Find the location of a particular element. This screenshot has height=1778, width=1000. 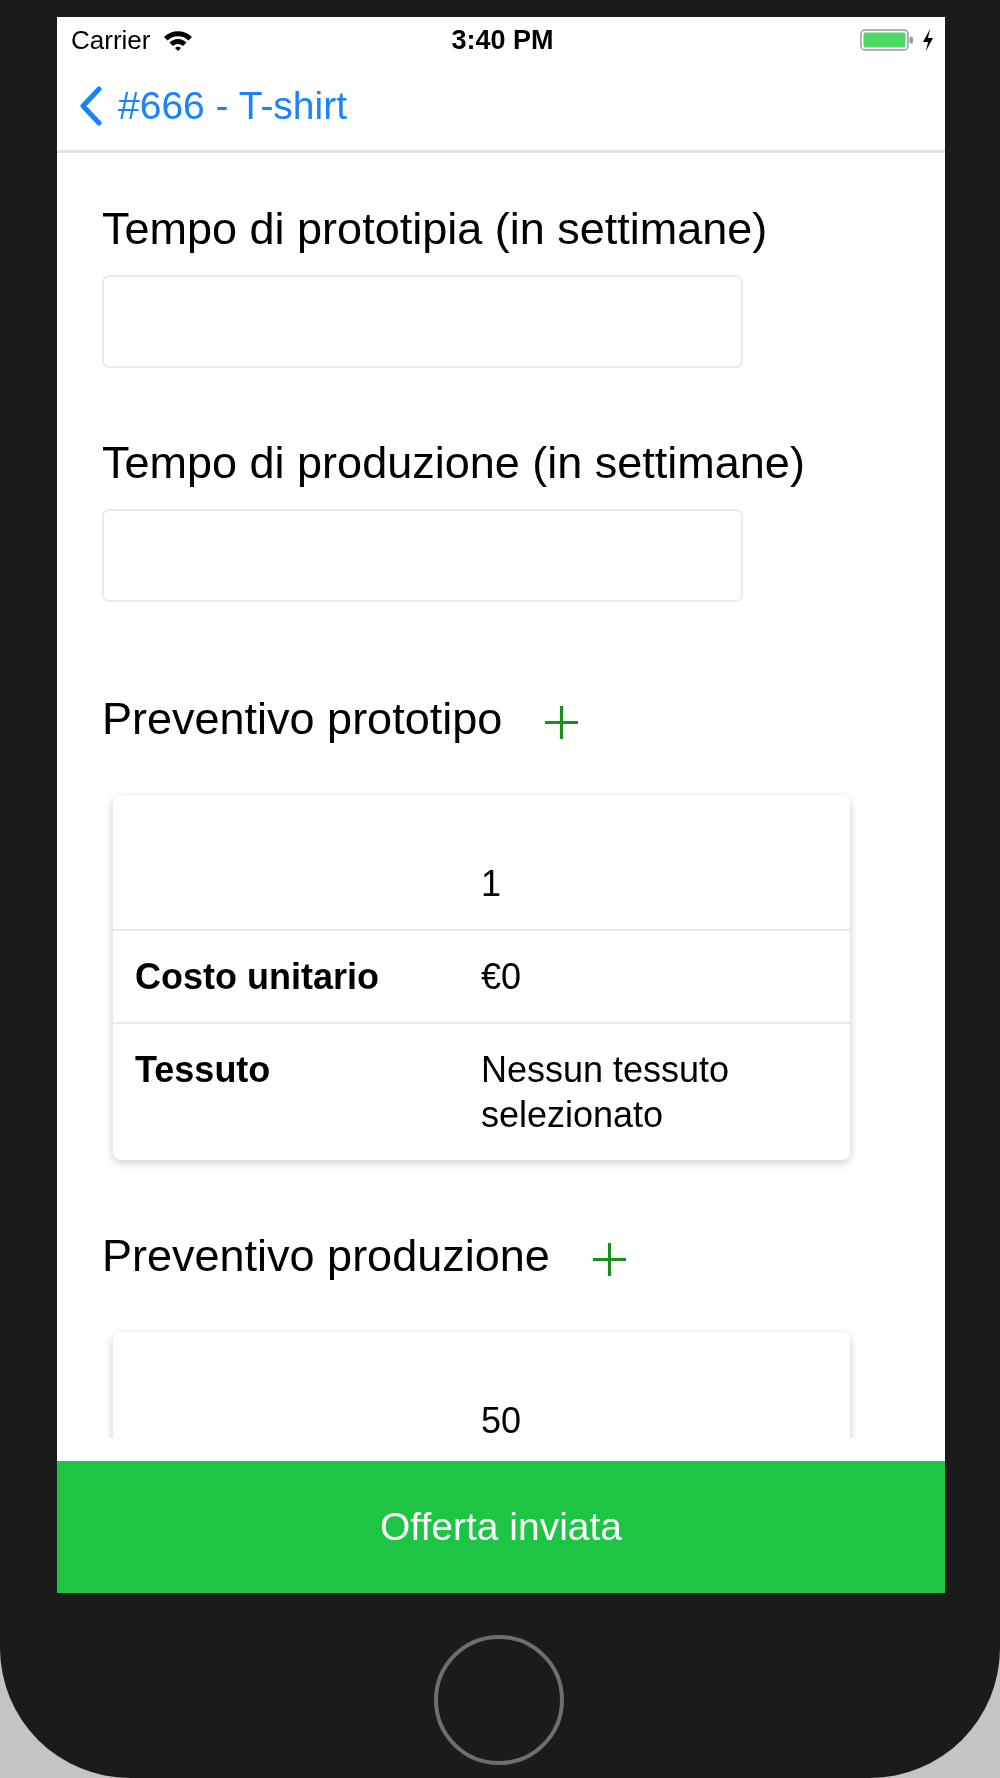

section-title: Preventivo prototipo is located at coordinates (302, 719).